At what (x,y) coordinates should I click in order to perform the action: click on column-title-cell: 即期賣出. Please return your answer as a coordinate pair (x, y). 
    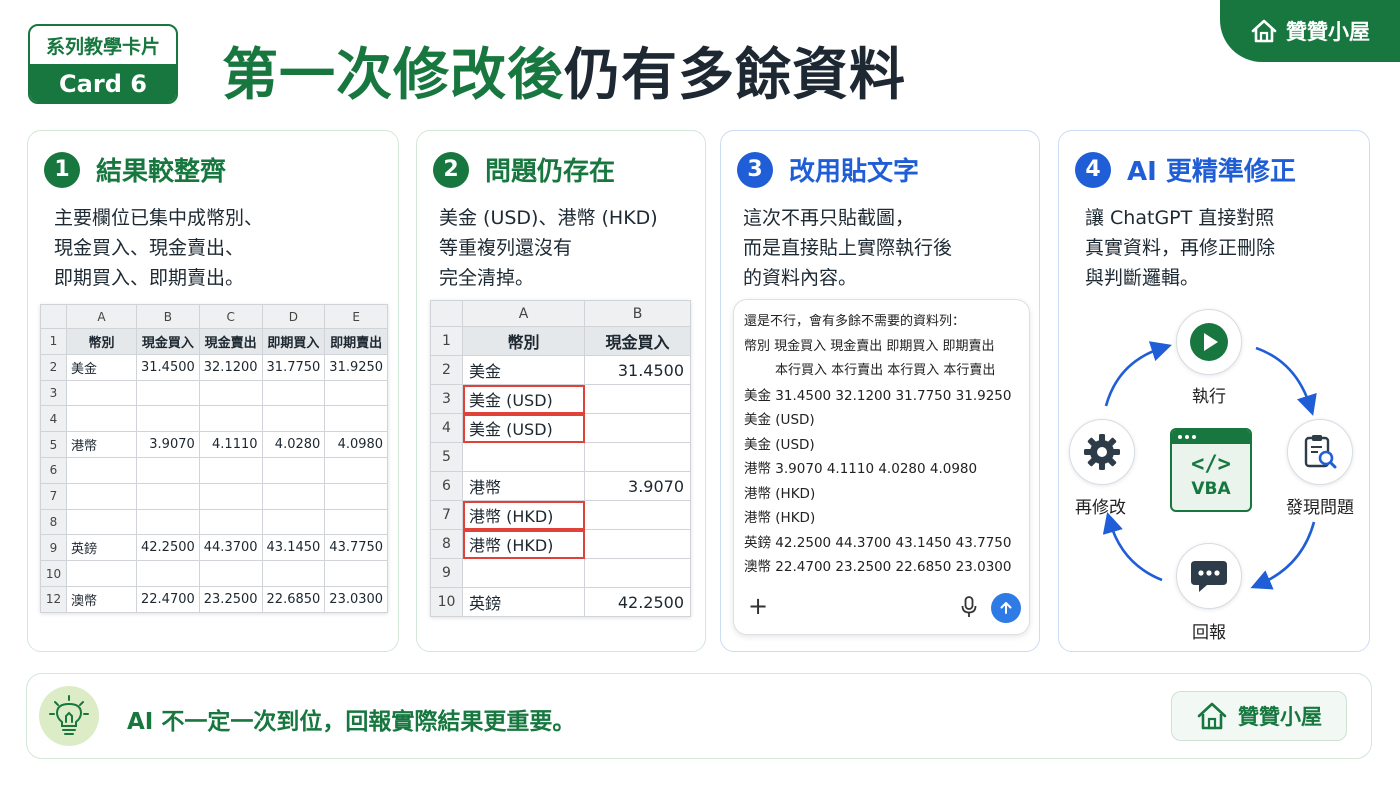
    Looking at the image, I should click on (356, 341).